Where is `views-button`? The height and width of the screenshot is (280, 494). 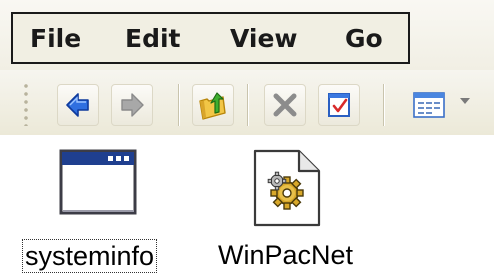 views-button is located at coordinates (429, 105).